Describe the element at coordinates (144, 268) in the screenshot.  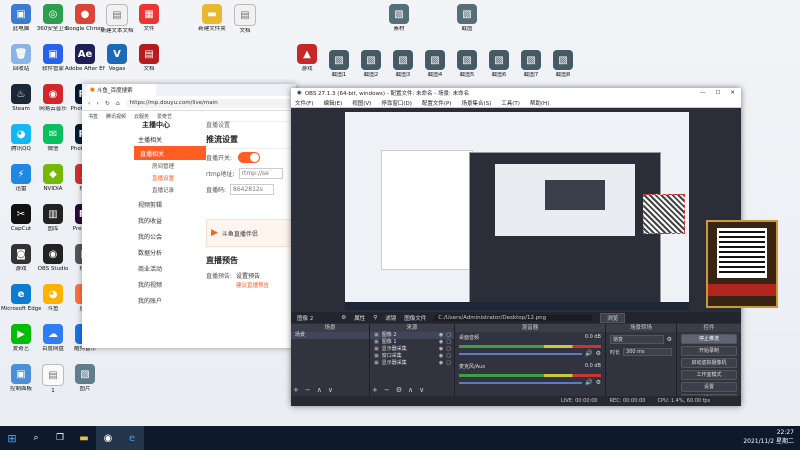
I see `sidebar-item: 商业活动` at that location.